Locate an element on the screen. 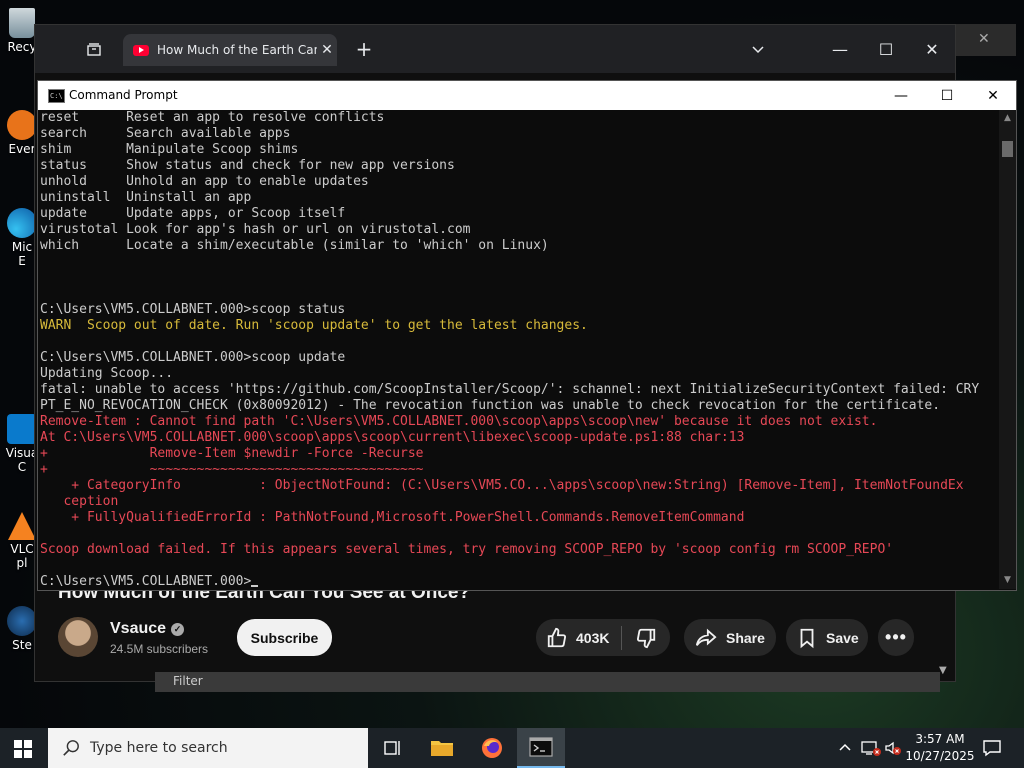 The height and width of the screenshot is (768, 1024). thumbs-down-icon is located at coordinates (645, 638).